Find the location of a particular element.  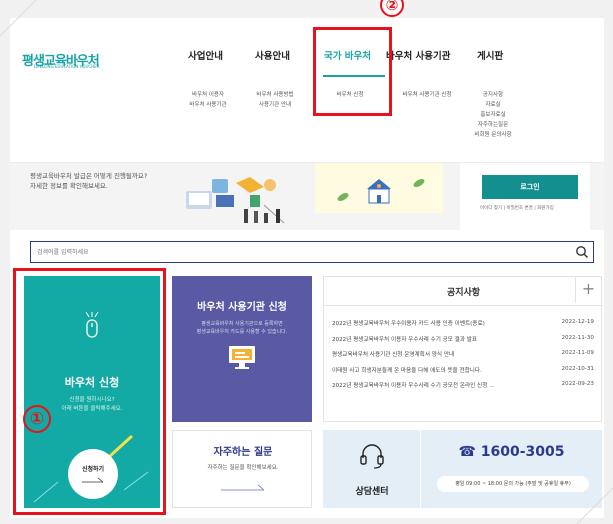

highlight-box-national-voucher is located at coordinates (352, 71).